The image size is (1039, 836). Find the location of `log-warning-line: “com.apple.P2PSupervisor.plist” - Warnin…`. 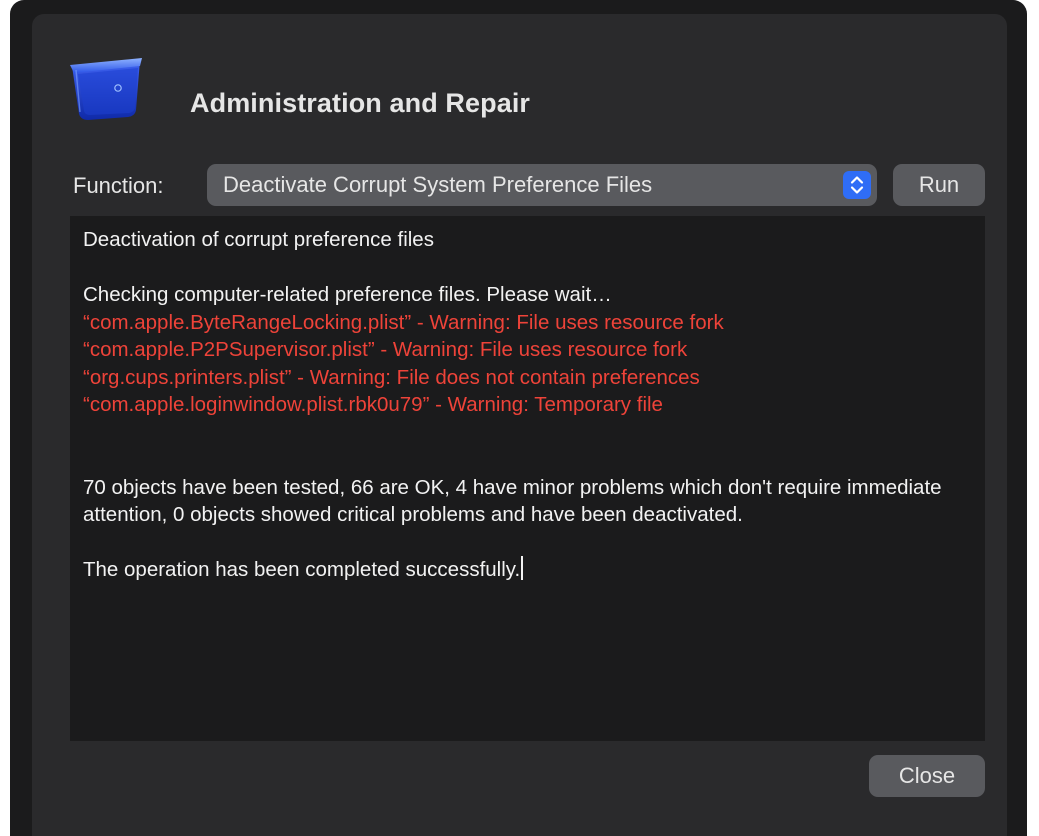

log-warning-line: “com.apple.P2PSupervisor.plist” - Warnin… is located at coordinates (385, 349).